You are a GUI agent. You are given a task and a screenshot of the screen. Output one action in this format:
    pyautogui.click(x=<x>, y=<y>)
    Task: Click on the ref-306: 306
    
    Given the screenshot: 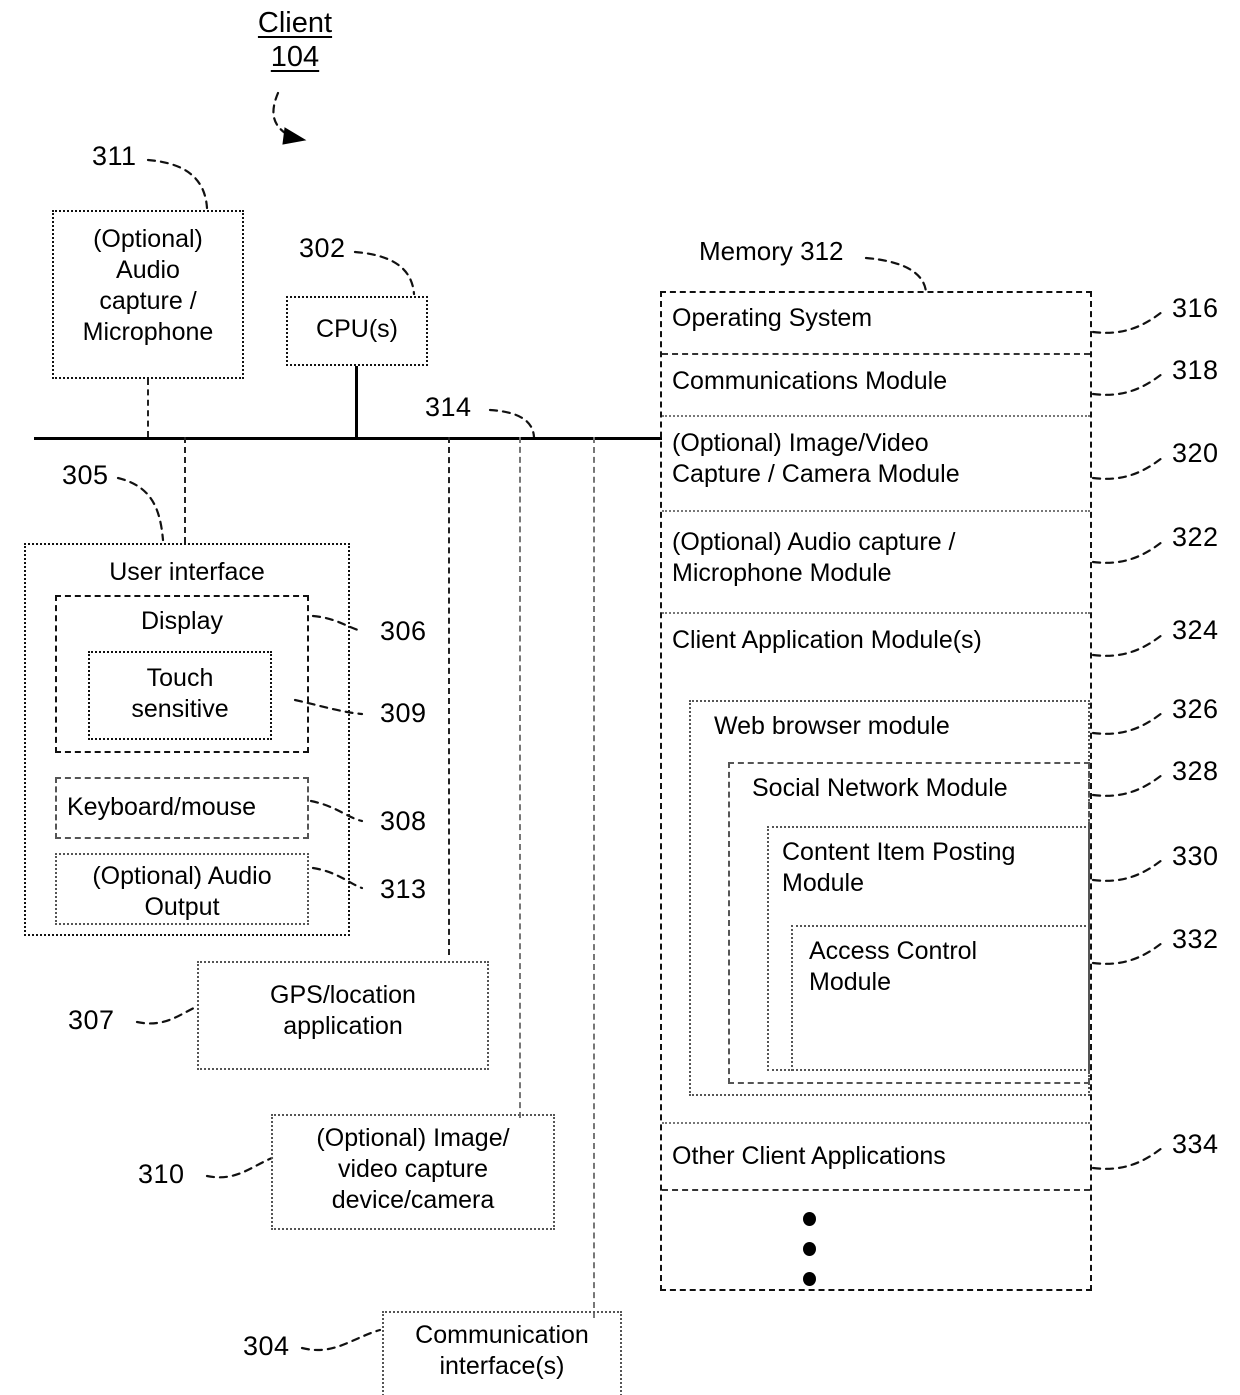 What is the action you would take?
    pyautogui.click(x=403, y=631)
    